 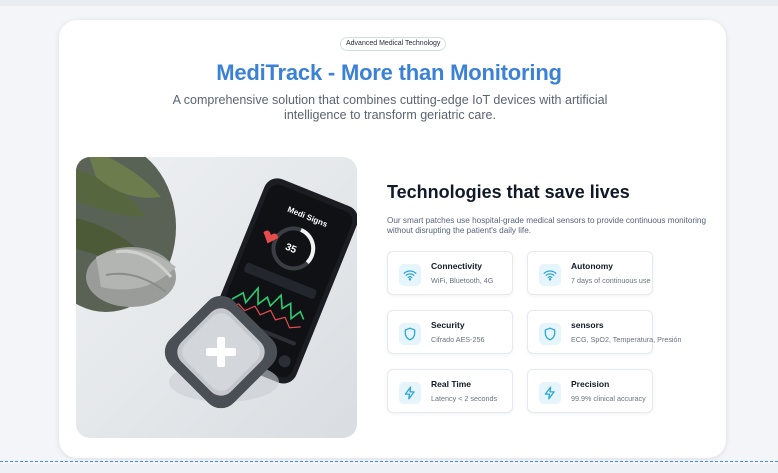 I want to click on feature-title: Connectivity, so click(x=457, y=266).